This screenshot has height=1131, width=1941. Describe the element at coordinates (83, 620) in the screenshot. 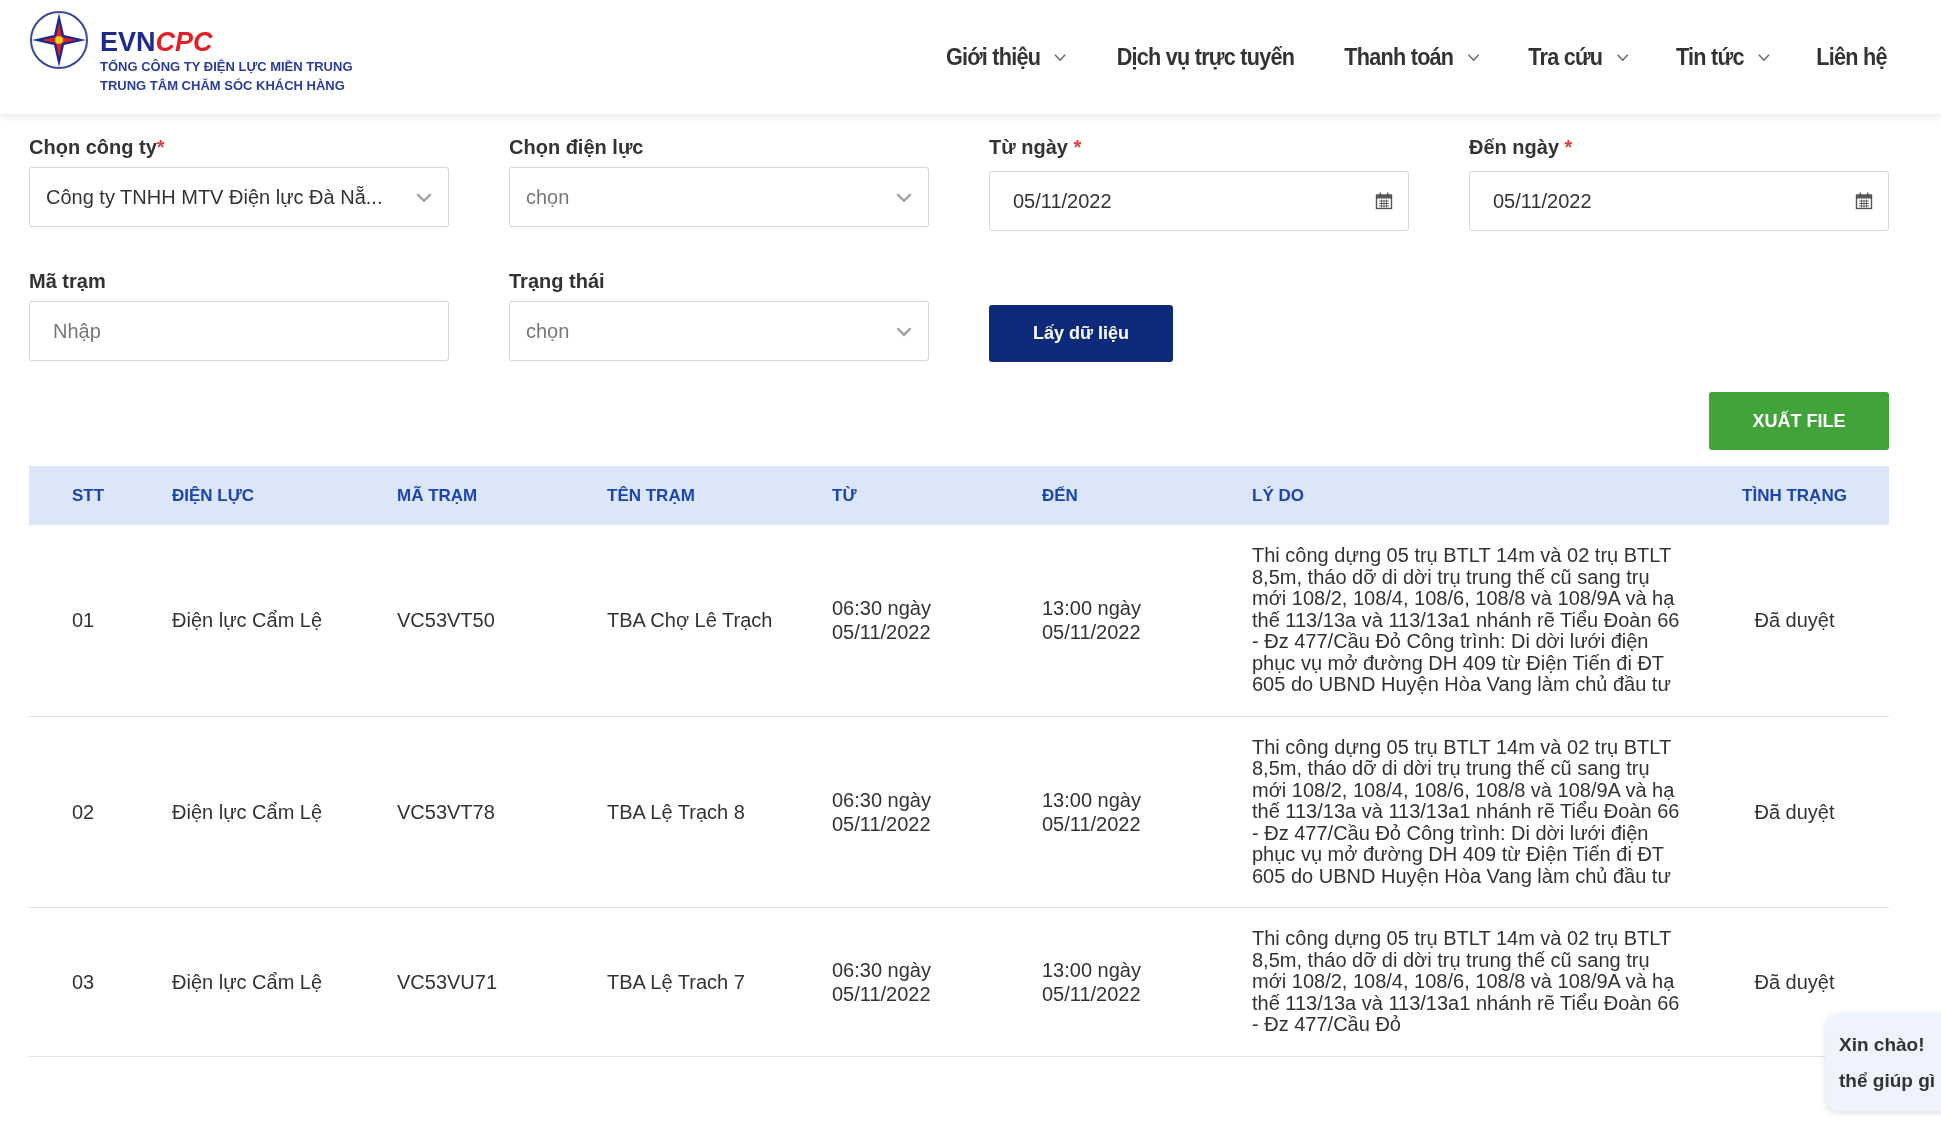

I see `table-cell-text: 01` at that location.